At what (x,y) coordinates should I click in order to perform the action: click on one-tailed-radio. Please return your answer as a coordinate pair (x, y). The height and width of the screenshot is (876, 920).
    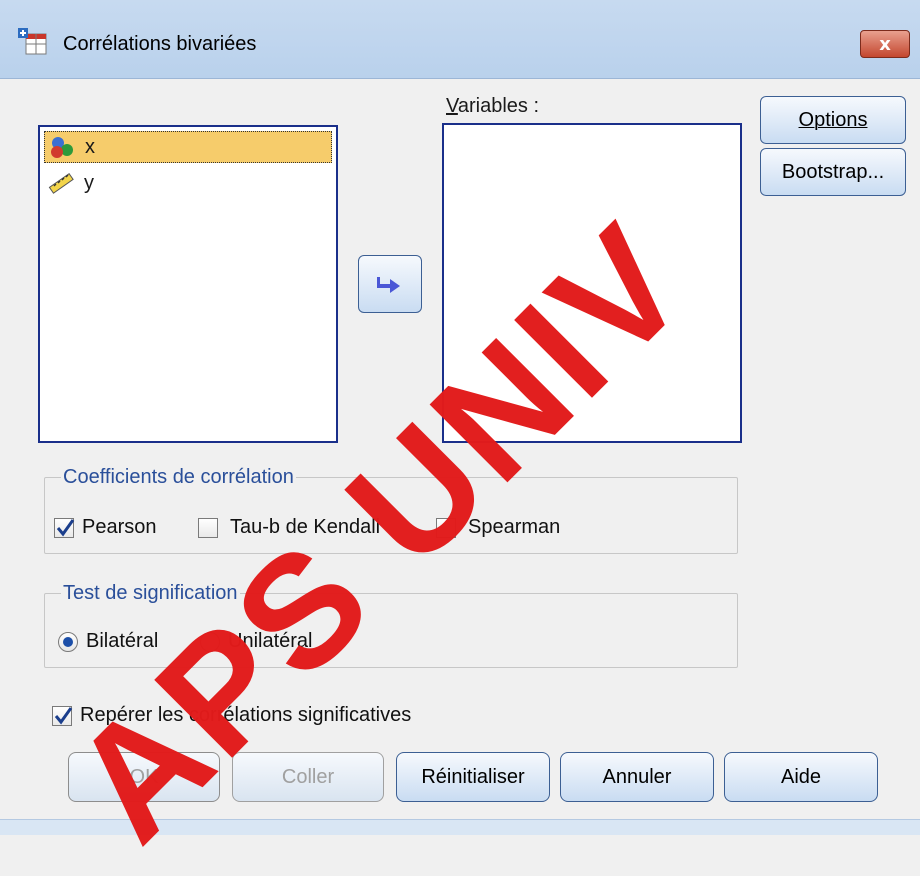
    Looking at the image, I should click on (210, 642).